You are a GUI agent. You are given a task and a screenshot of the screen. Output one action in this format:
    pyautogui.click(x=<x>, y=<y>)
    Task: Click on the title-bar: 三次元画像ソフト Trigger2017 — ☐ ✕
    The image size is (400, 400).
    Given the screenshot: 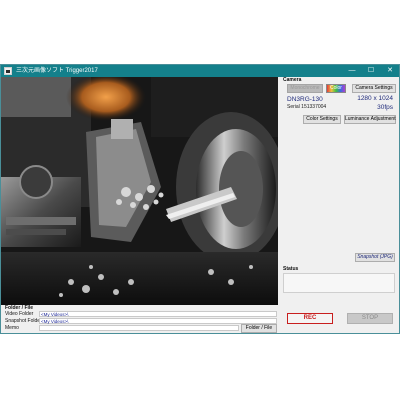 What is the action you would take?
    pyautogui.click(x=200, y=71)
    